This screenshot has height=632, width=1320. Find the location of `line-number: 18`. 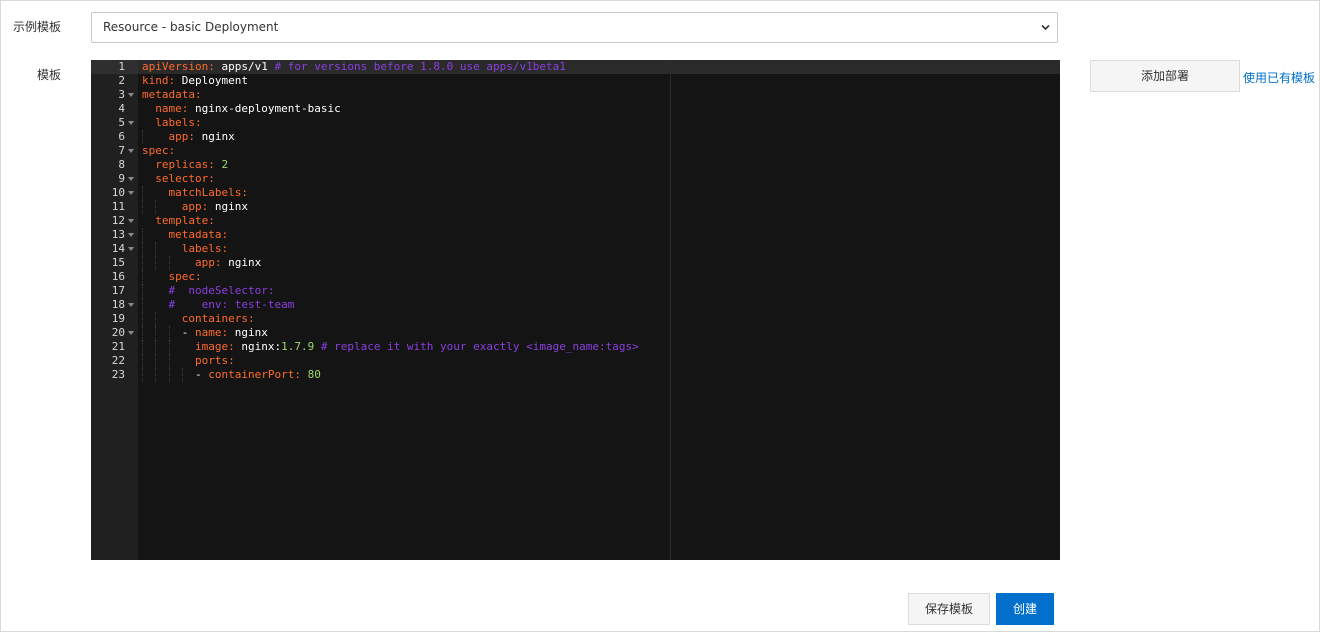

line-number: 18 is located at coordinates (114, 305).